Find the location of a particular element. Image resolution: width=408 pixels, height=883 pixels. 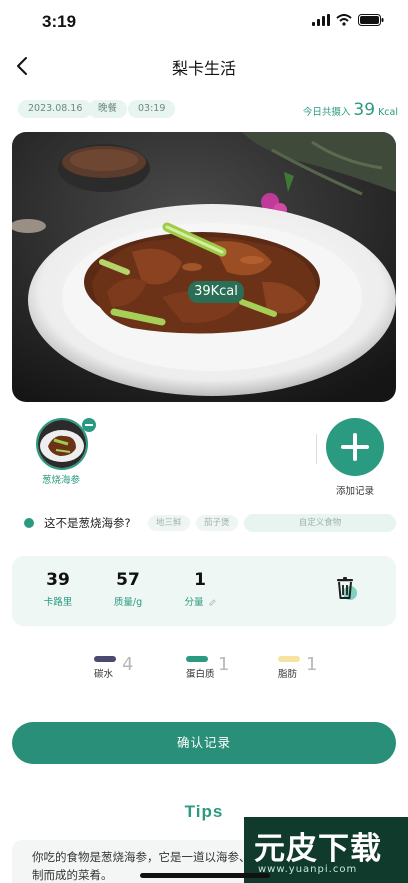

calories-value: 39 is located at coordinates (58, 580).